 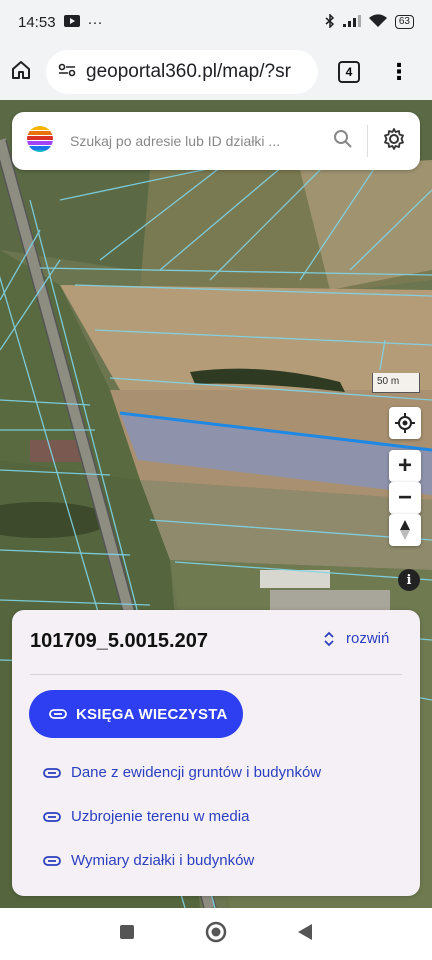 I want to click on land-records-link: Dane z ewidencji gruntów i budynków, so click(x=182, y=772).